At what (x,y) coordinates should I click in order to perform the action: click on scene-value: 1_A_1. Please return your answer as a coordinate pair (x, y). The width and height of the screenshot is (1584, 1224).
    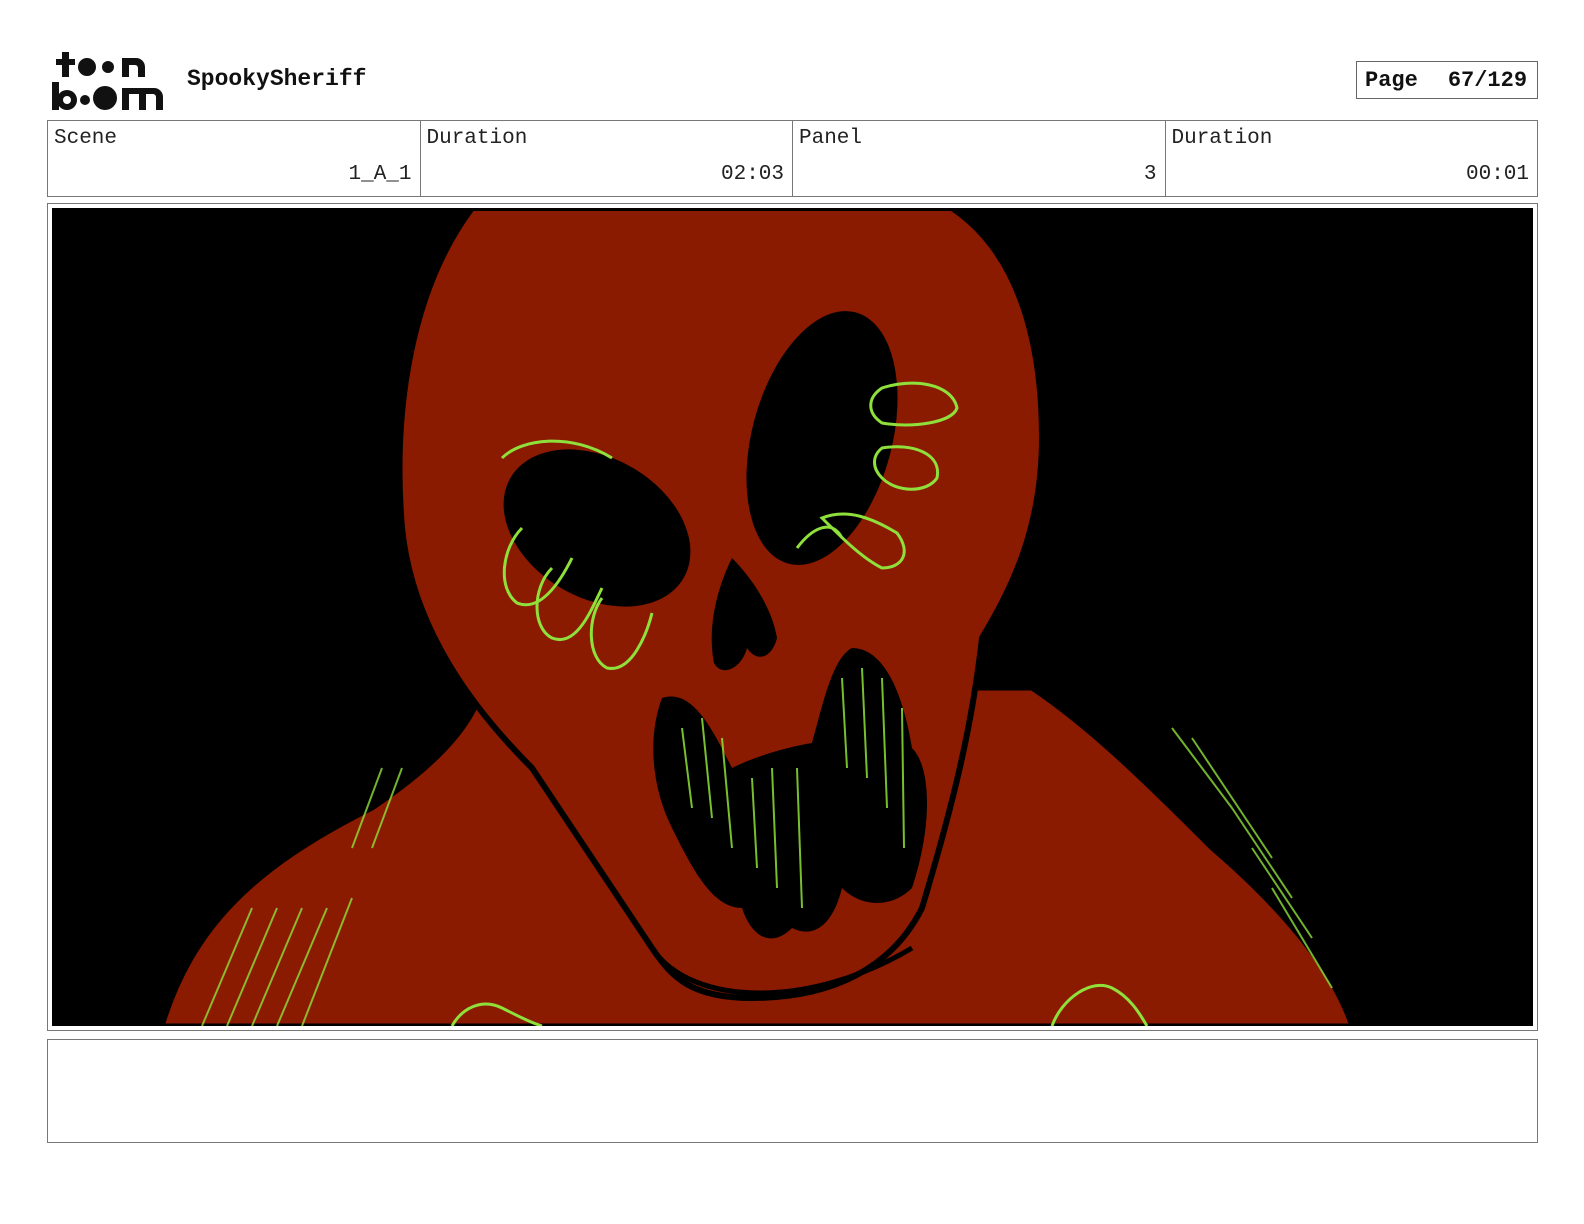
    Looking at the image, I should click on (380, 174).